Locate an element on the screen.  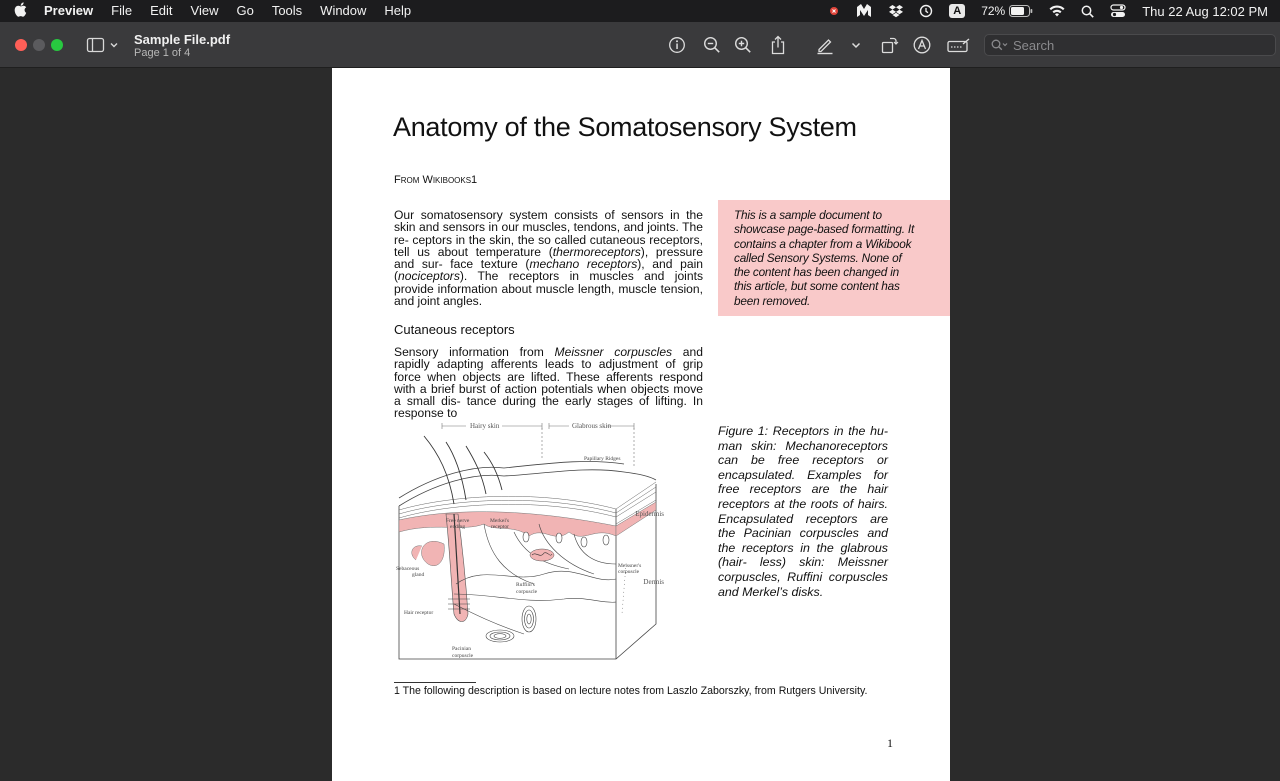
label-hair-receptor: Hair receptor is located at coordinates (418, 613).